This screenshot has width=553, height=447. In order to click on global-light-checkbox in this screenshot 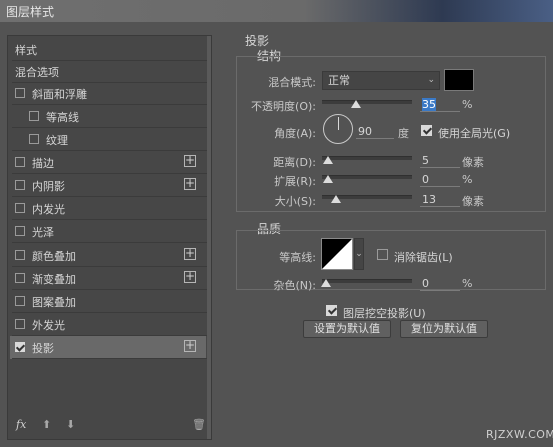, I will do `click(426, 130)`.